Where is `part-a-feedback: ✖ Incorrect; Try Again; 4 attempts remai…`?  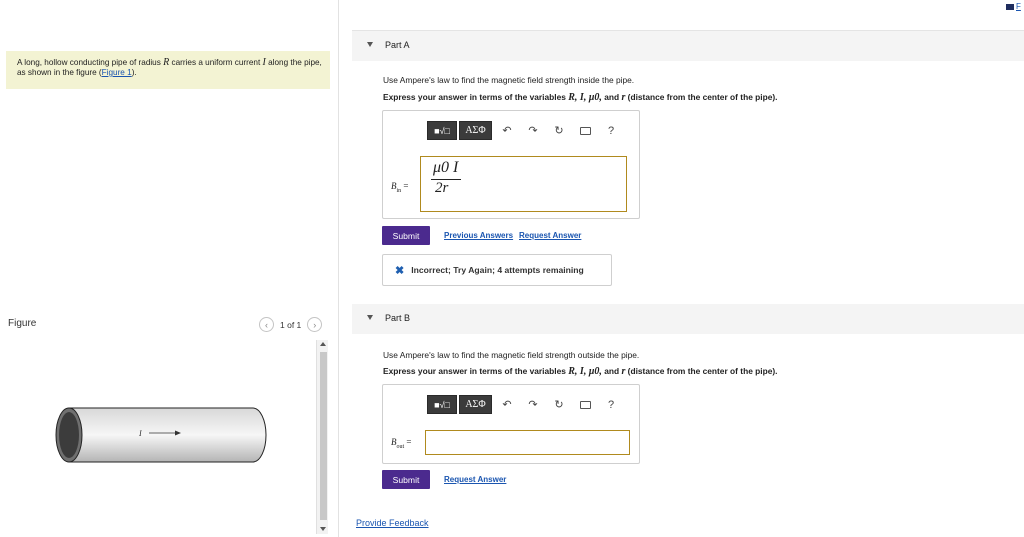
part-a-feedback: ✖ Incorrect; Try Again; 4 attempts remai… is located at coordinates (497, 270).